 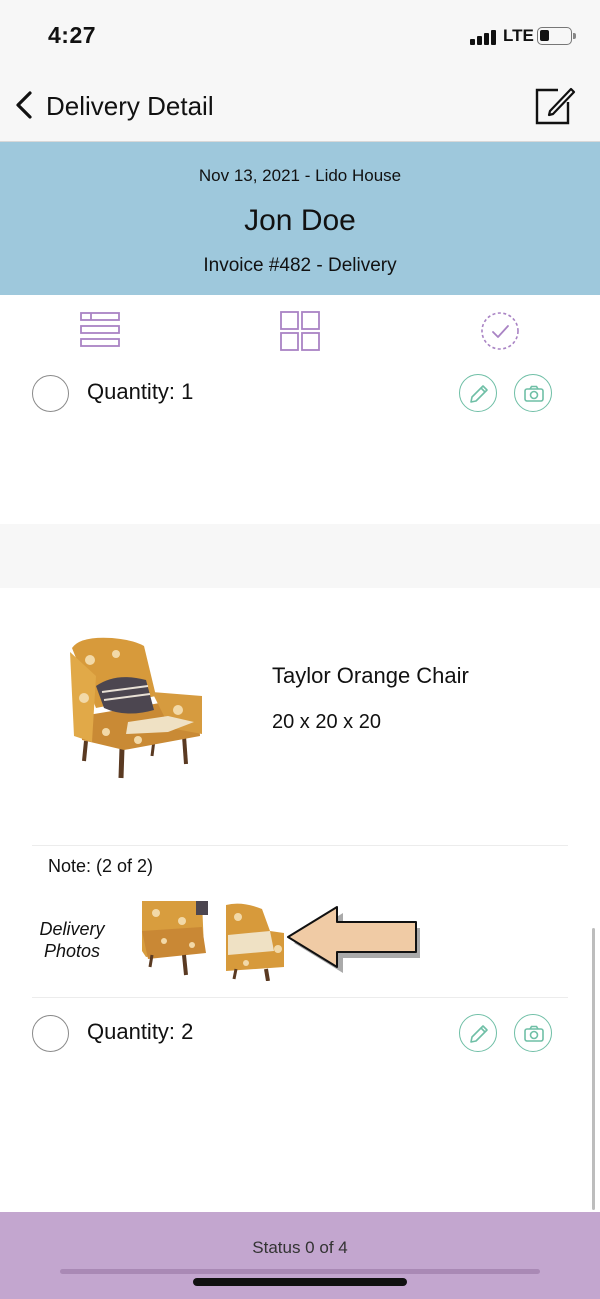 I want to click on home-indicator, so click(x=300, y=1282).